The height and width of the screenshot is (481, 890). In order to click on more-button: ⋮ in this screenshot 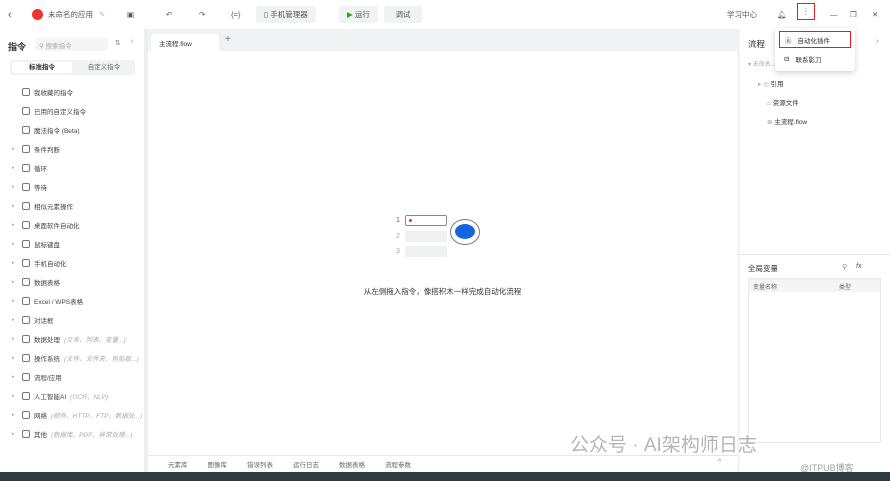, I will do `click(806, 11)`.